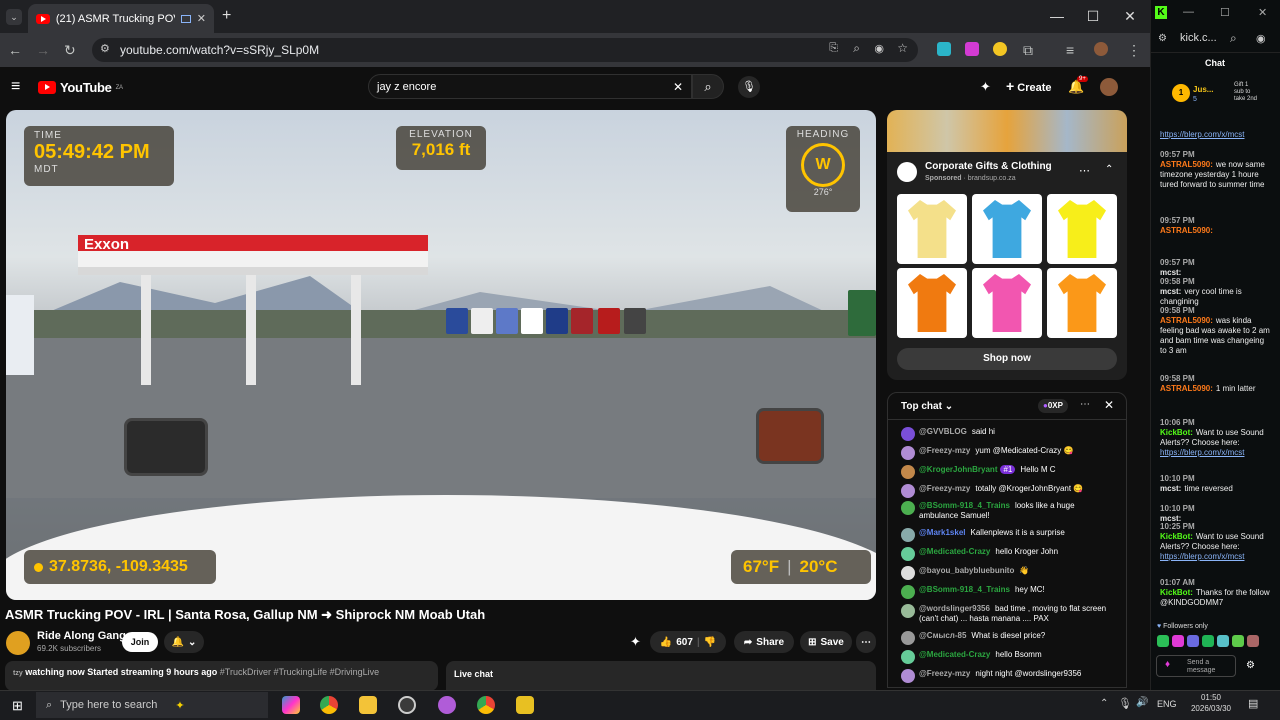 The height and width of the screenshot is (720, 1280). I want to click on chat-close-icon: ✕, so click(1109, 405).